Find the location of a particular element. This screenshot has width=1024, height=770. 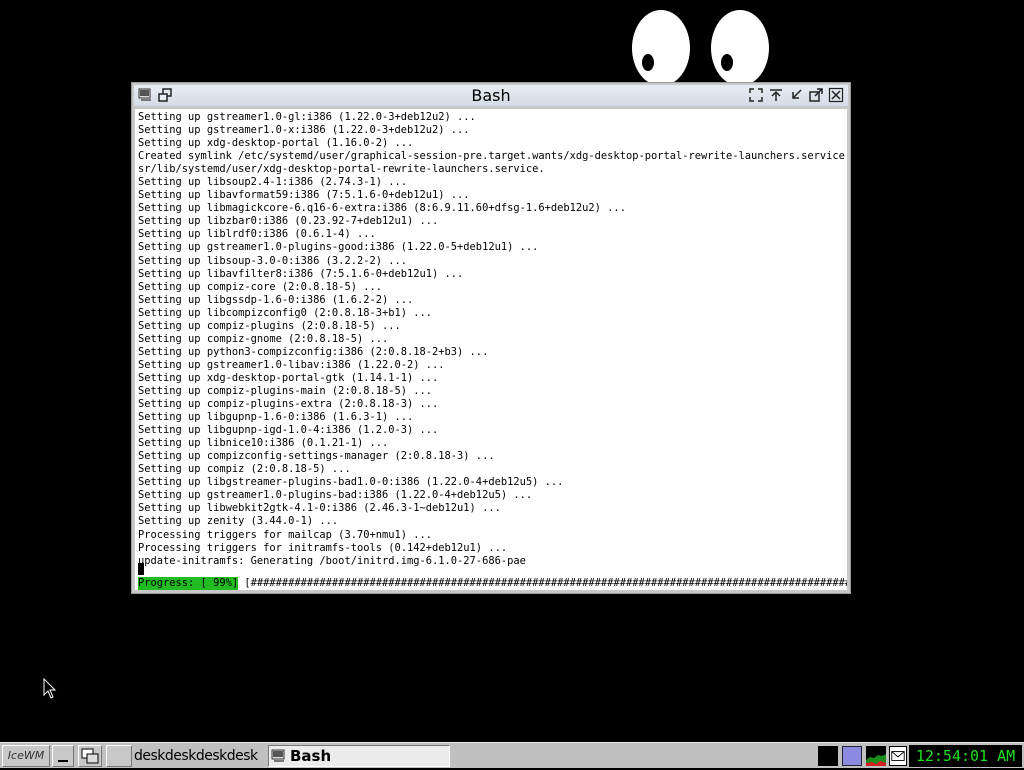

terminal-icon is located at coordinates (278, 755).